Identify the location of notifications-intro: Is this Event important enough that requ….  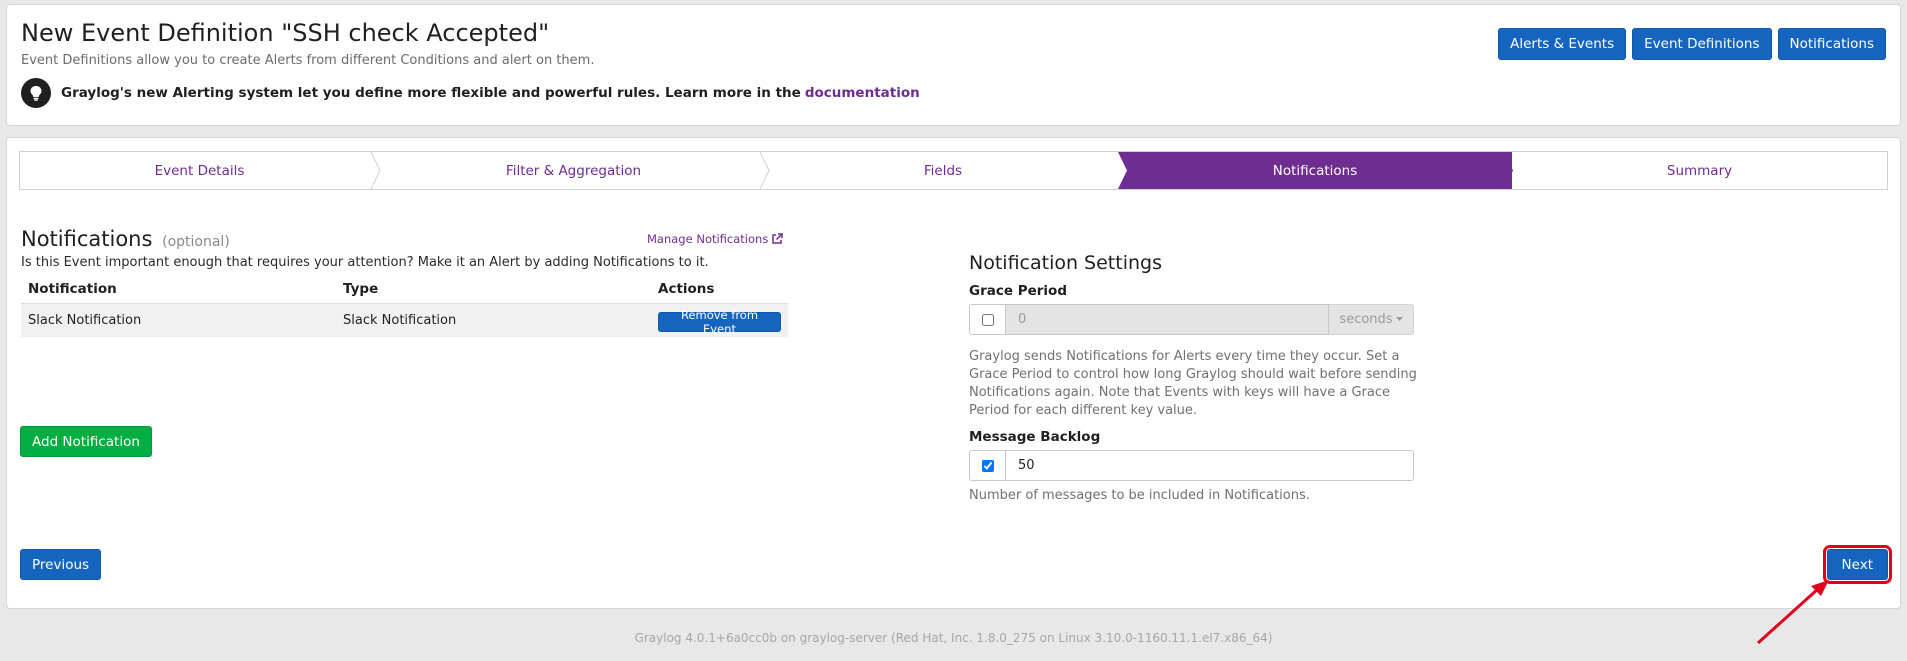
(365, 262).